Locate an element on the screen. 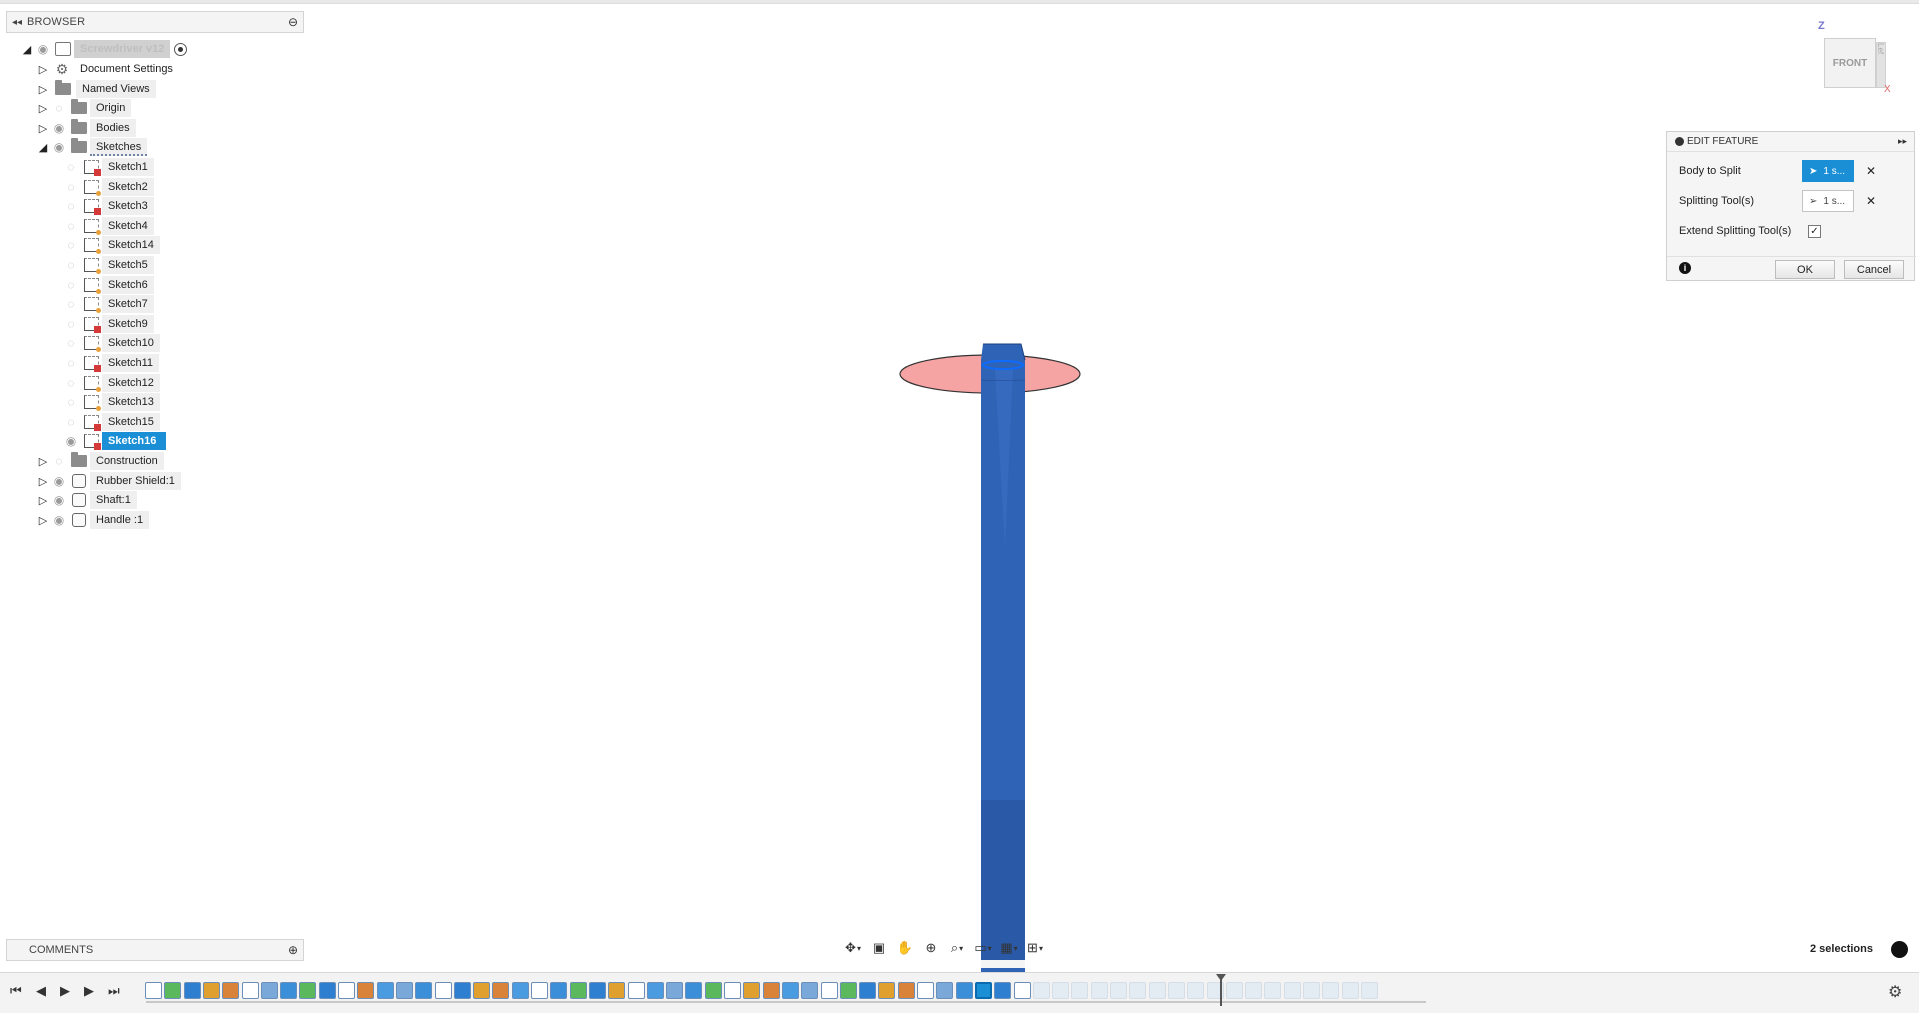  go-to-start-icon: ⏮ is located at coordinates (16, 991).